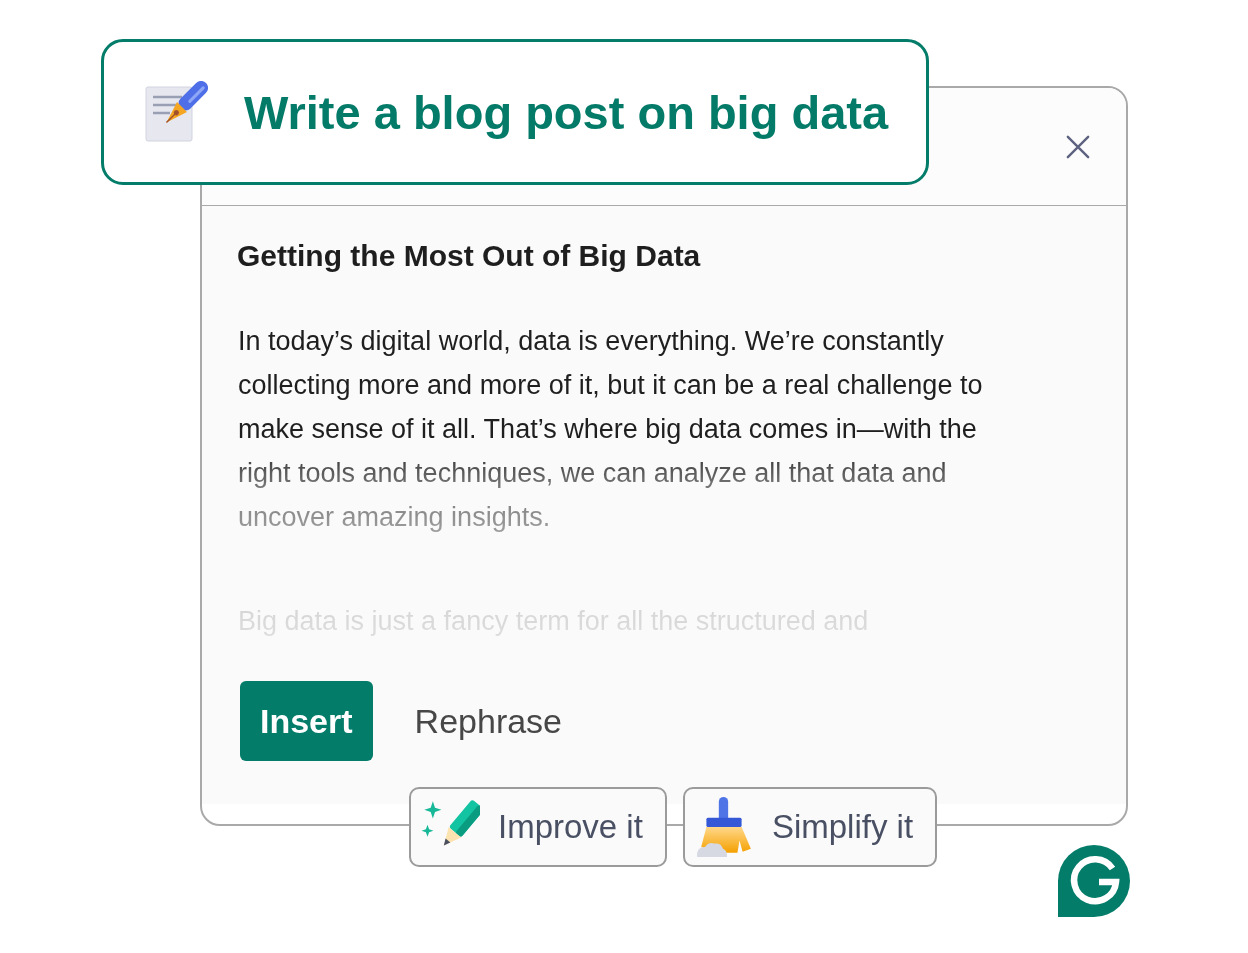  Describe the element at coordinates (810, 827) in the screenshot. I see `suggestion-chip: Simplify it` at that location.